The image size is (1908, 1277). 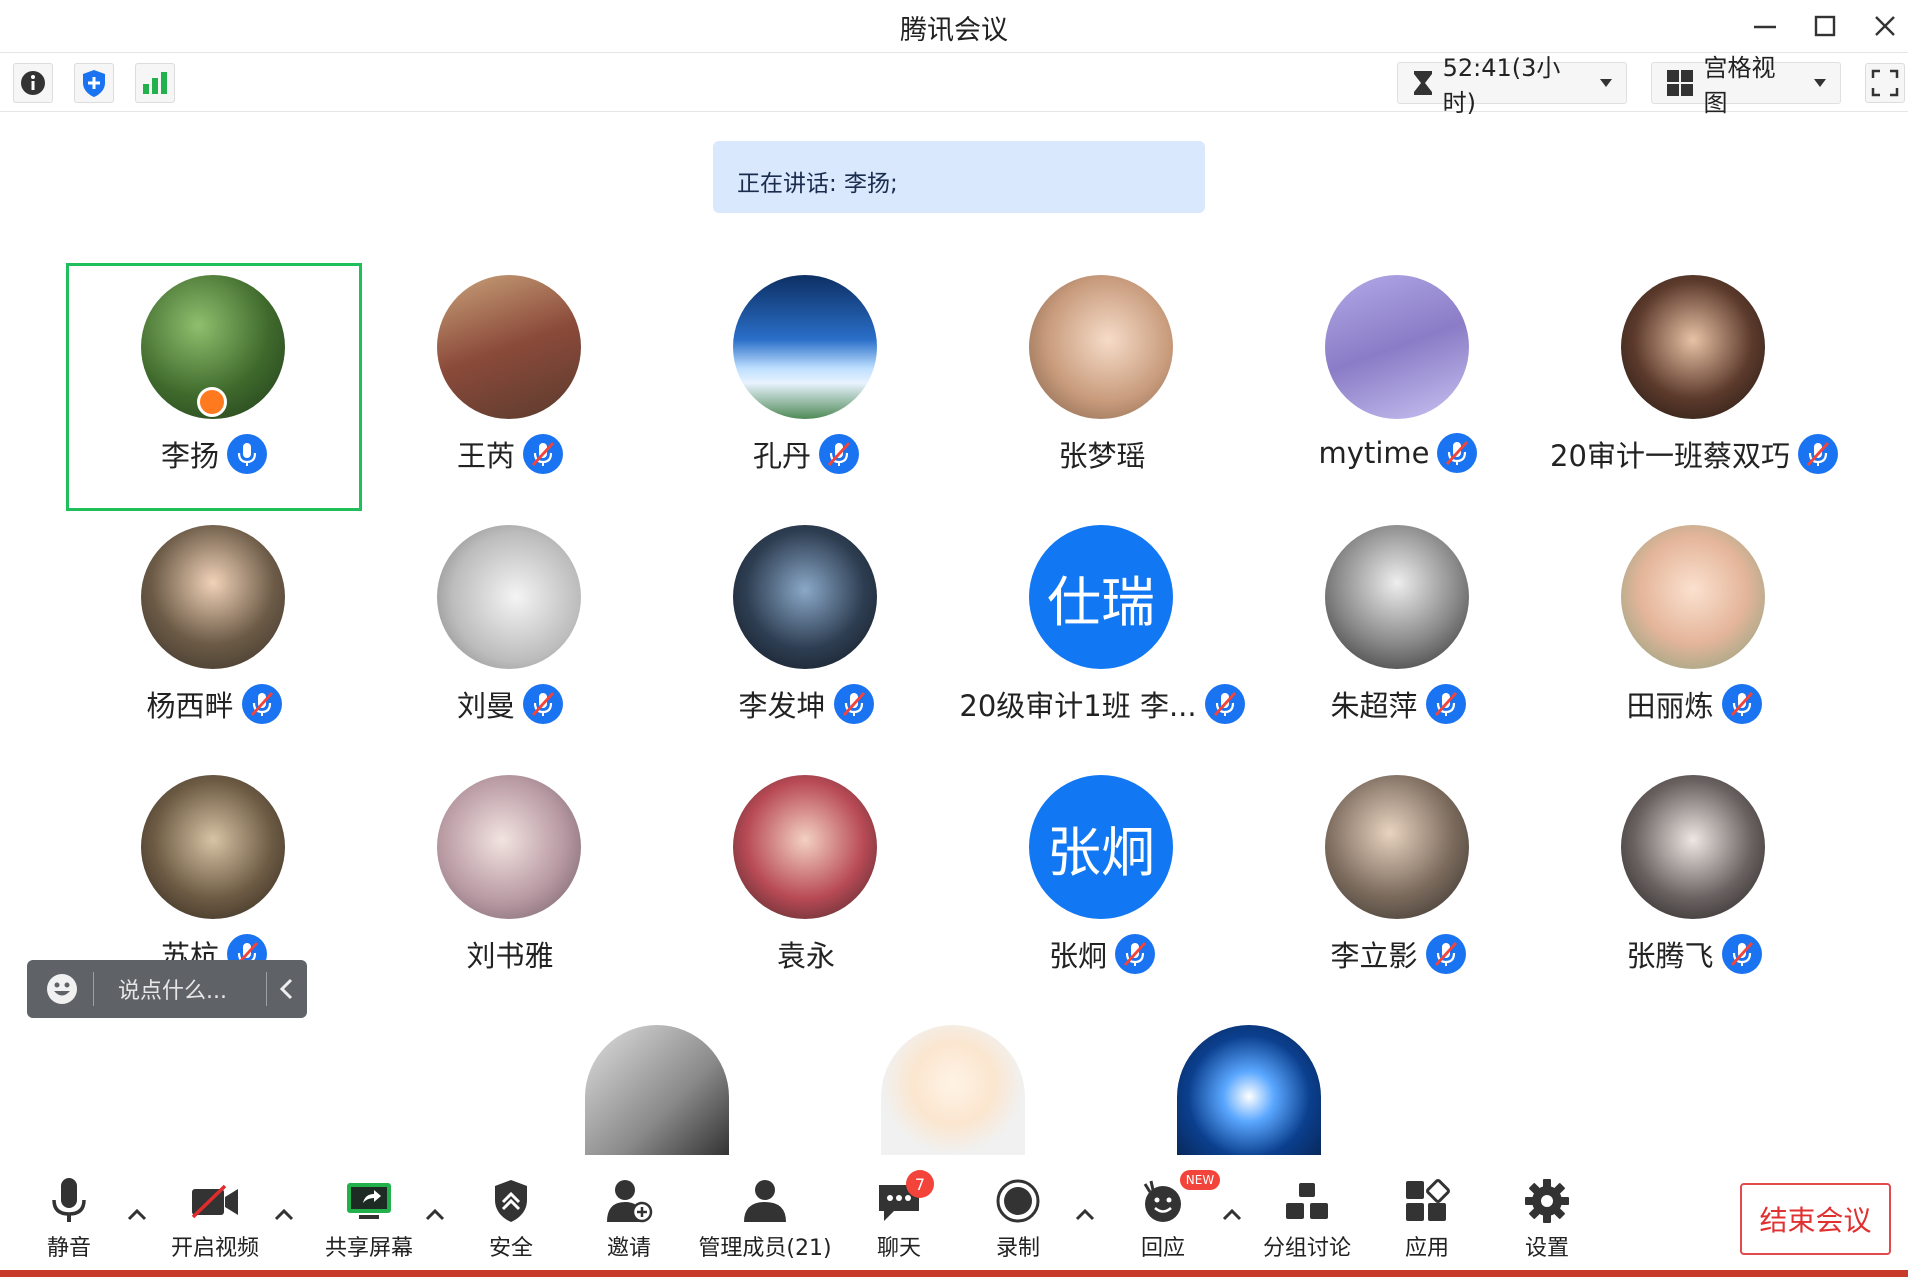 I want to click on view-mode-select: 宫格视图, so click(x=1746, y=85).